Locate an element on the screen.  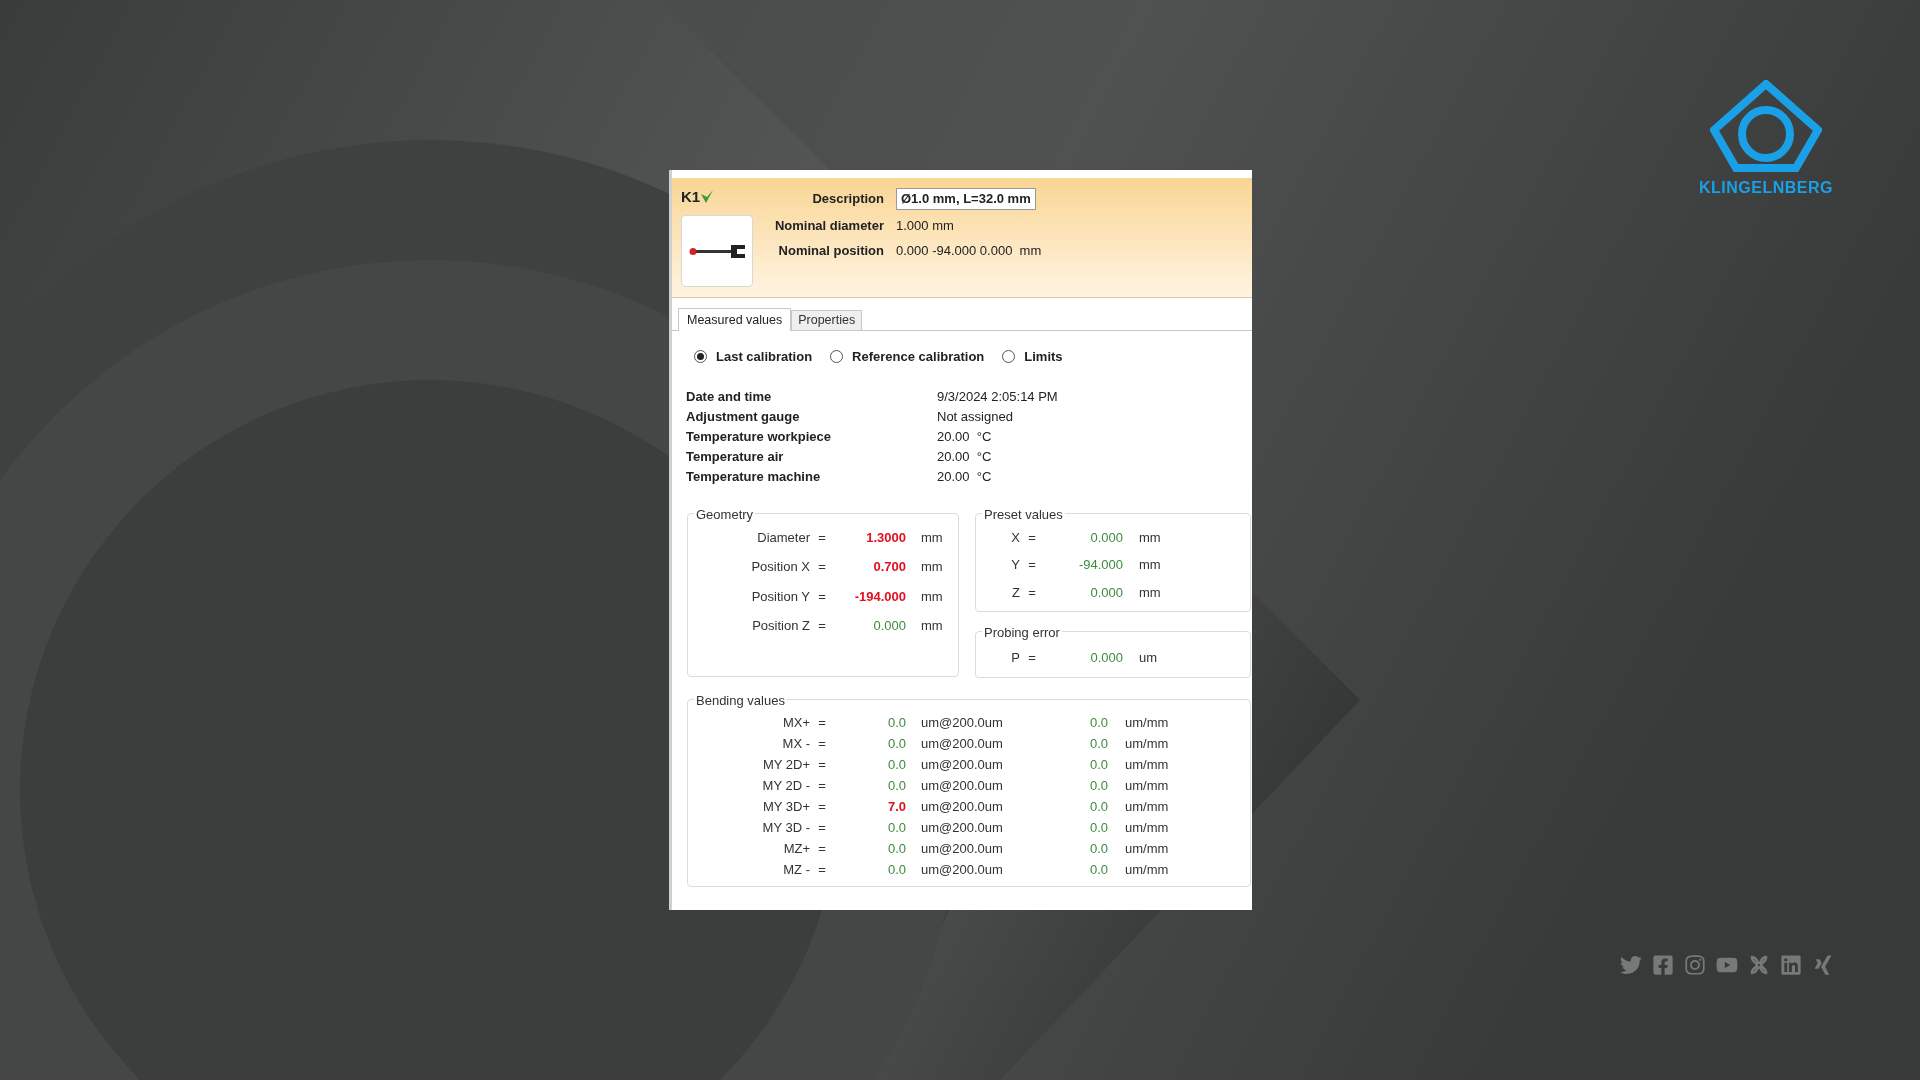
info-label: Temperature workpiece is located at coordinates (759, 436).